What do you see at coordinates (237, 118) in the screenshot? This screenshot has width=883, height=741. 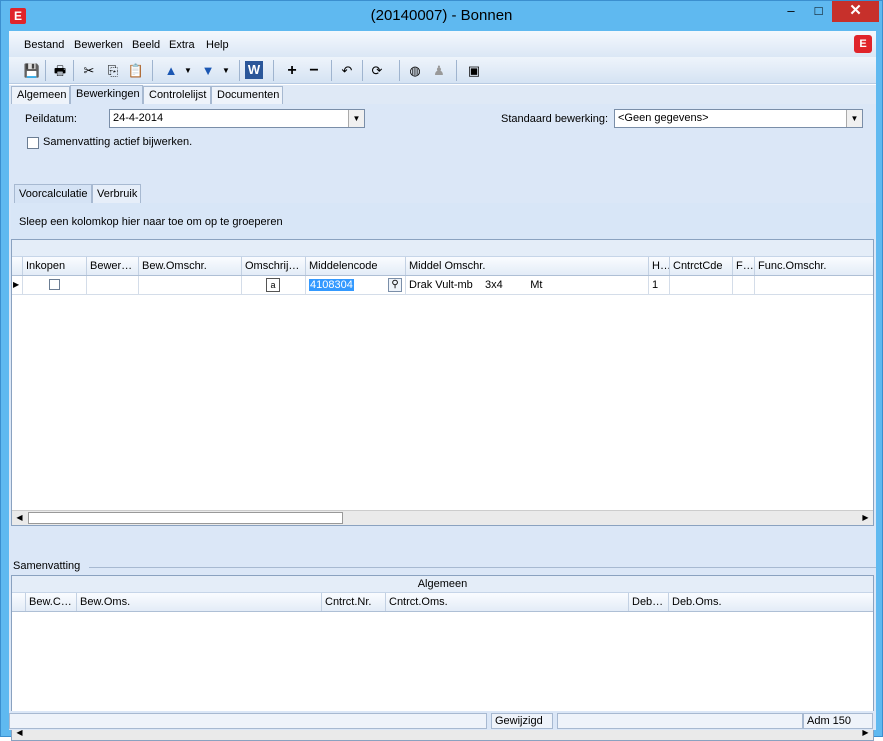 I see `peildatum-dropdown: 24-4-2014 ▼` at bounding box center [237, 118].